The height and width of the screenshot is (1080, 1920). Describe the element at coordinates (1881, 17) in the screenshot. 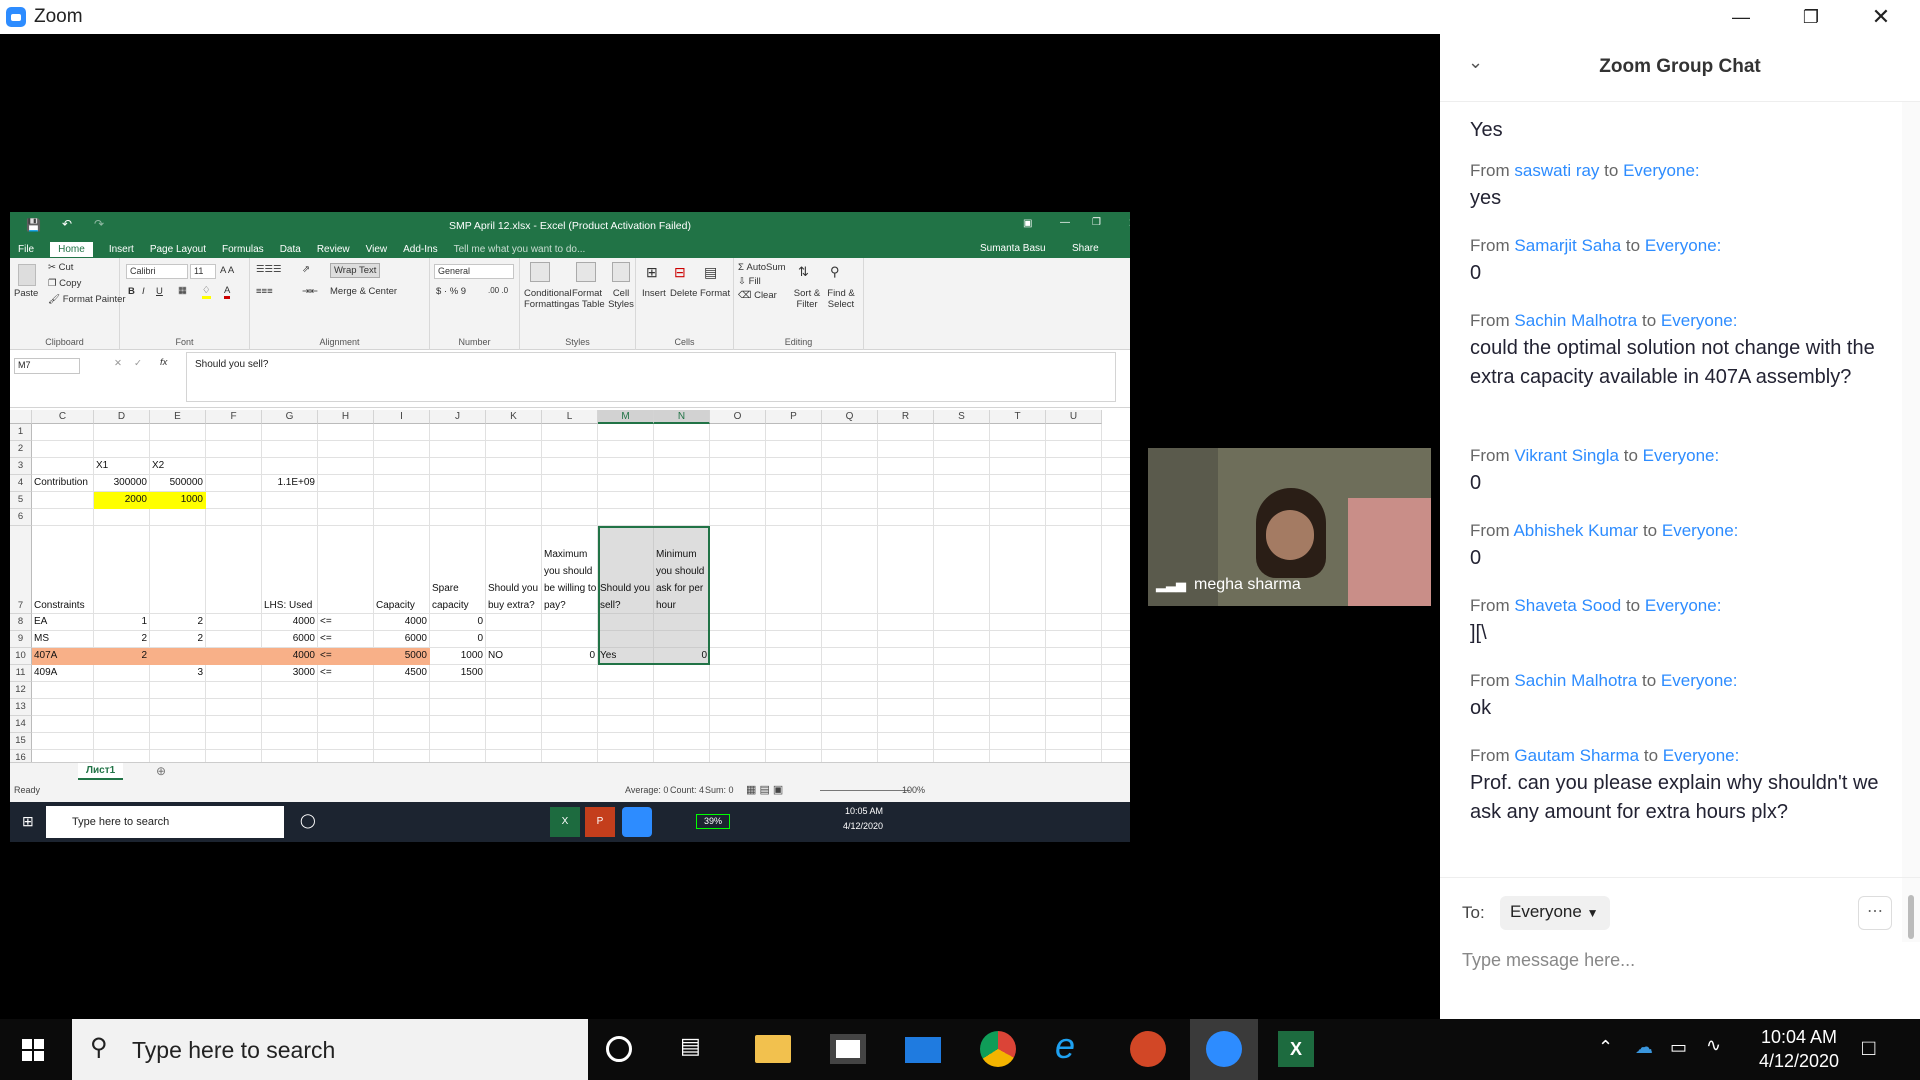

I see `close-button: ✕` at that location.